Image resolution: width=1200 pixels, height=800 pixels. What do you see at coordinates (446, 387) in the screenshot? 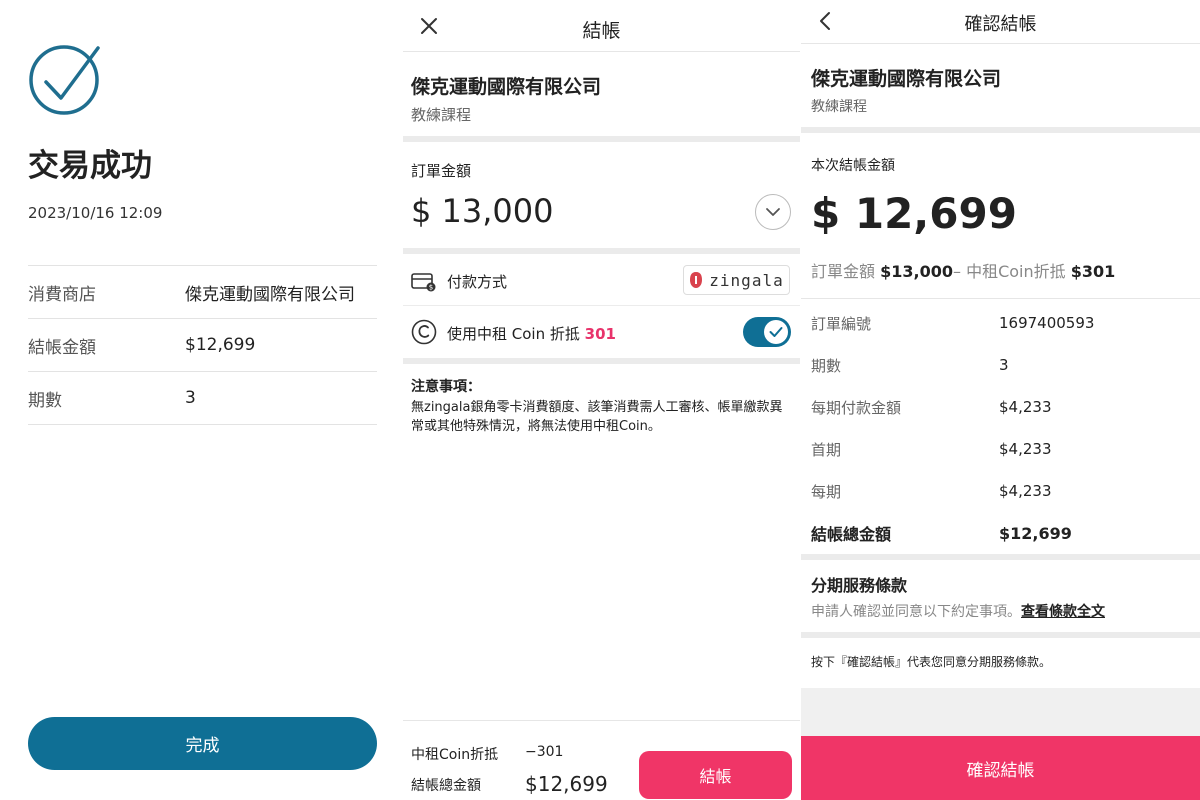
I see `notice-title: 注意事項：` at bounding box center [446, 387].